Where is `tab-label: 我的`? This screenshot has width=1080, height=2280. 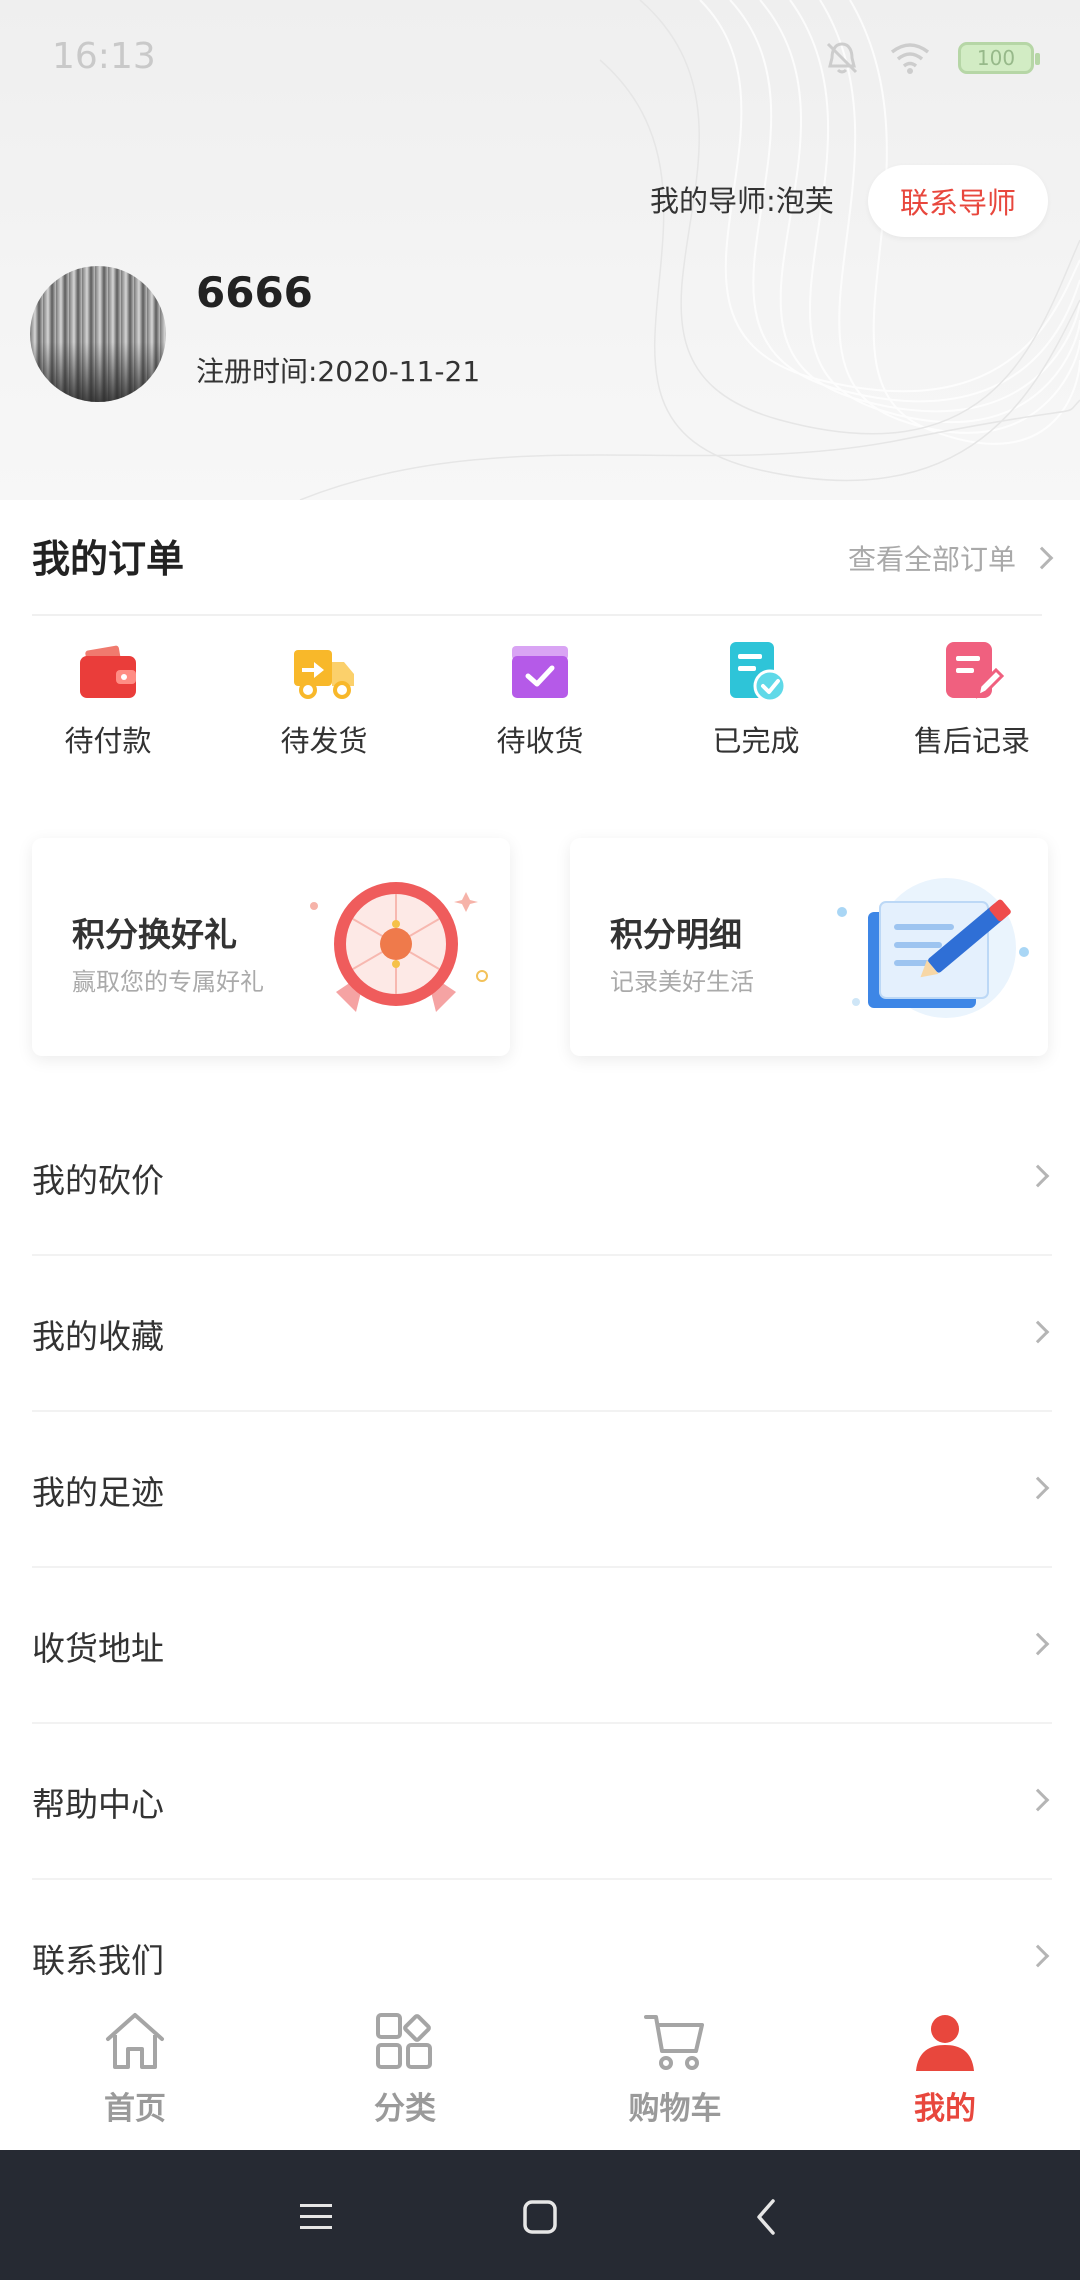
tab-label: 我的 is located at coordinates (945, 2109).